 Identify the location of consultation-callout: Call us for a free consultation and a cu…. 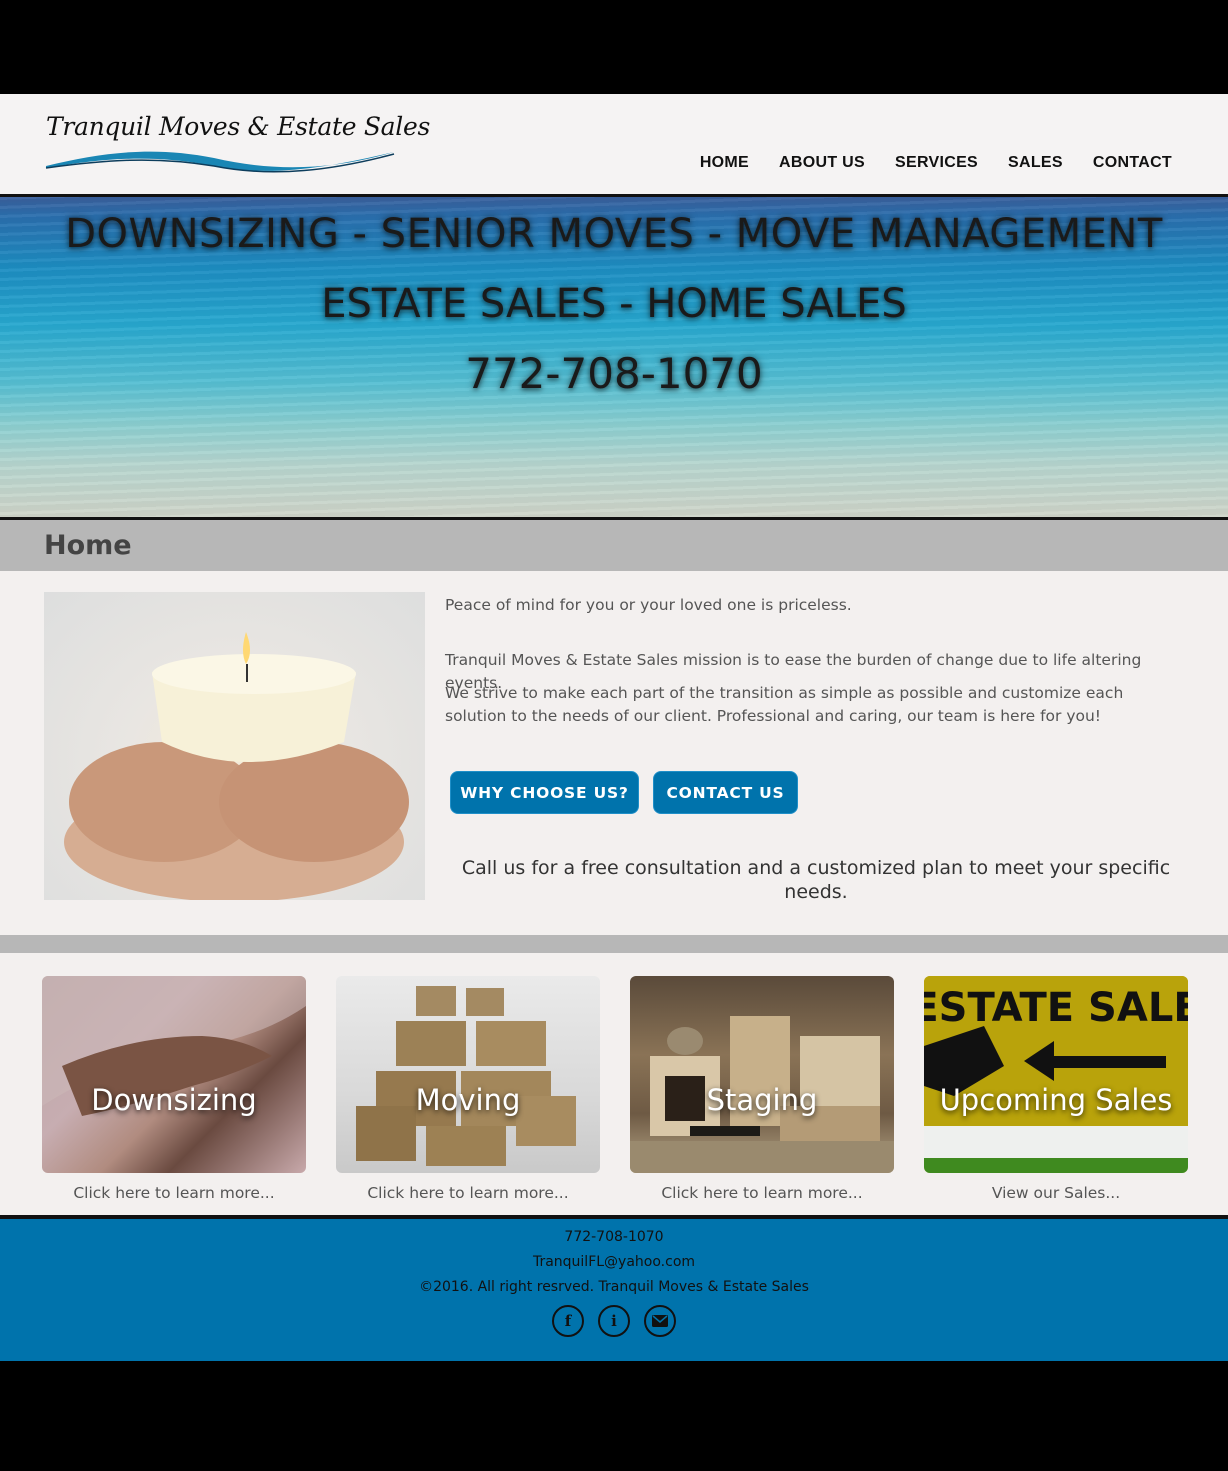
(816, 880).